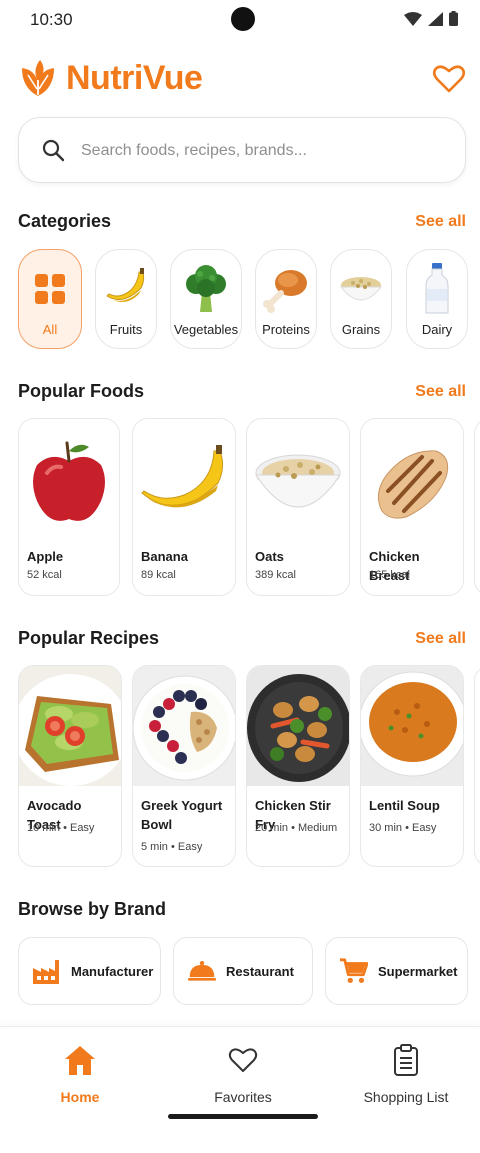 The image size is (480, 1153). I want to click on food-card-chicken-breast: Chicken Breast 165 kcal, so click(412, 507).